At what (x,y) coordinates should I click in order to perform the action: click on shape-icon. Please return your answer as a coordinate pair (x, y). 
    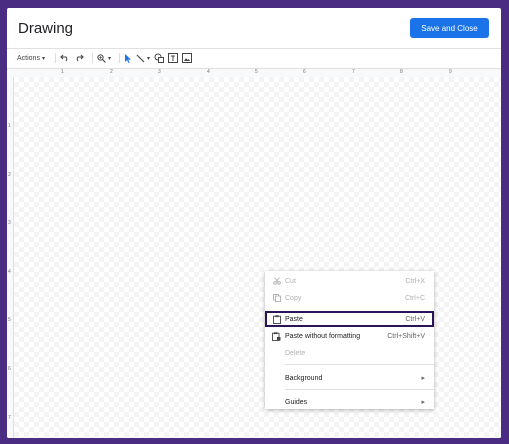
    Looking at the image, I should click on (159, 58).